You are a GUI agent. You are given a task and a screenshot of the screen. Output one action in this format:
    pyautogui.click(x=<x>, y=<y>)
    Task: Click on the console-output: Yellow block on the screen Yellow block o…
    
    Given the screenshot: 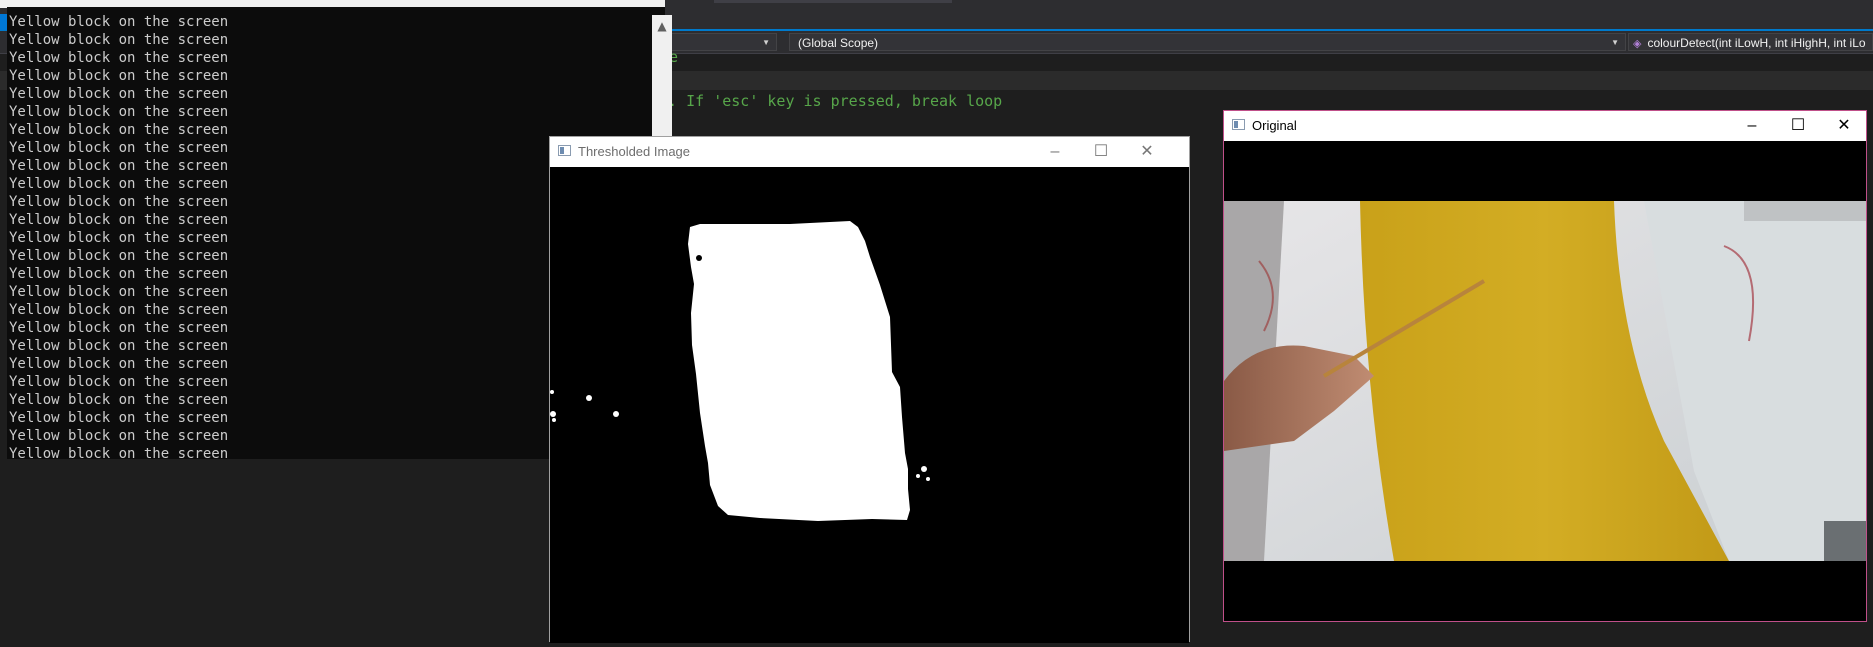 What is the action you would take?
    pyautogui.click(x=118, y=238)
    